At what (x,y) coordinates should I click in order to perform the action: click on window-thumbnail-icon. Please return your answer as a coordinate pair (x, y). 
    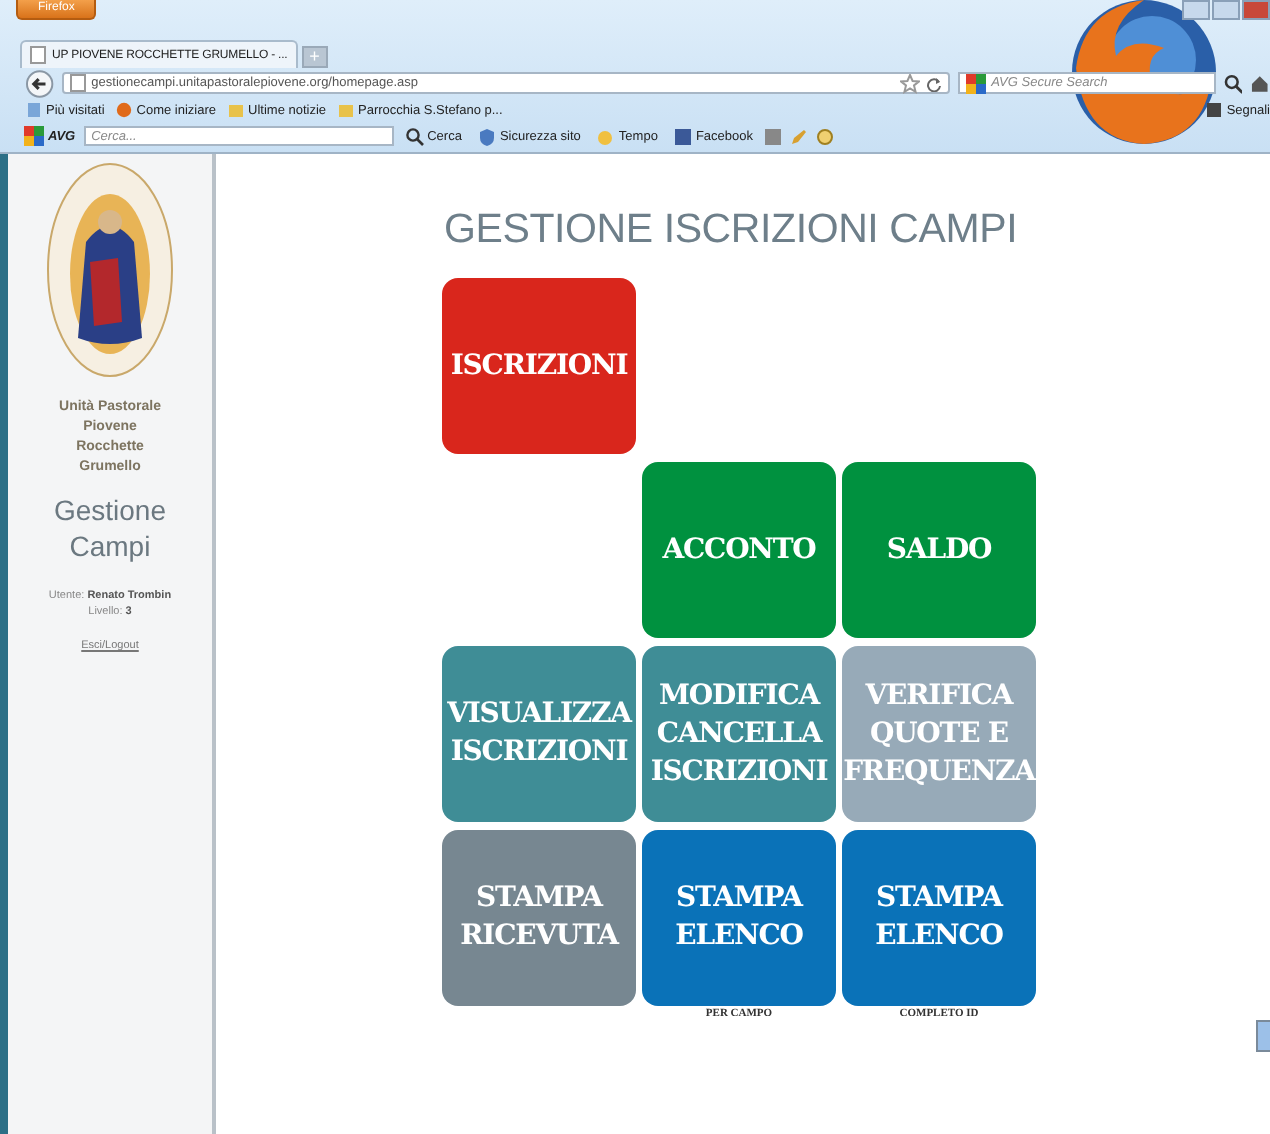
    Looking at the image, I should click on (1263, 1036).